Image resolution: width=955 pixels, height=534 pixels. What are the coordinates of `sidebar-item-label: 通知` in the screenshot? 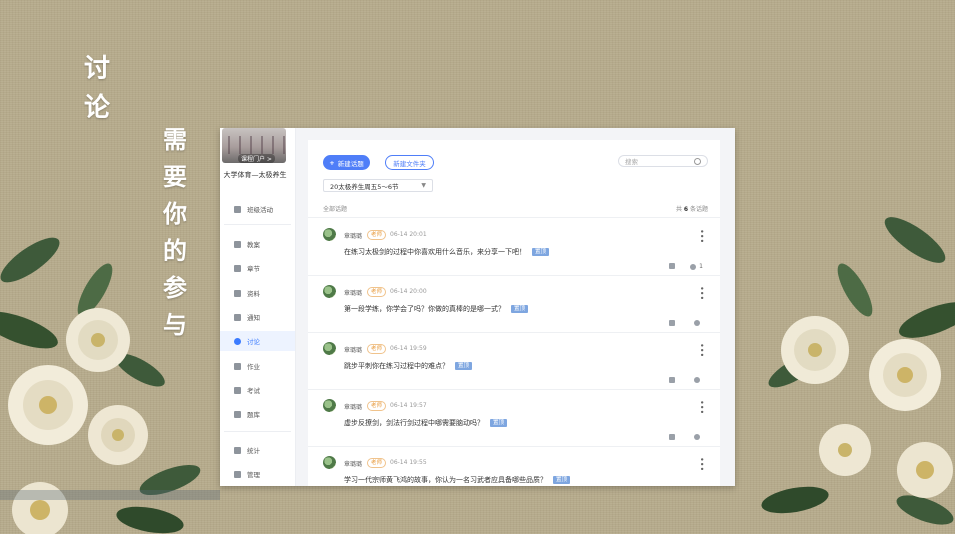 It's located at (253, 318).